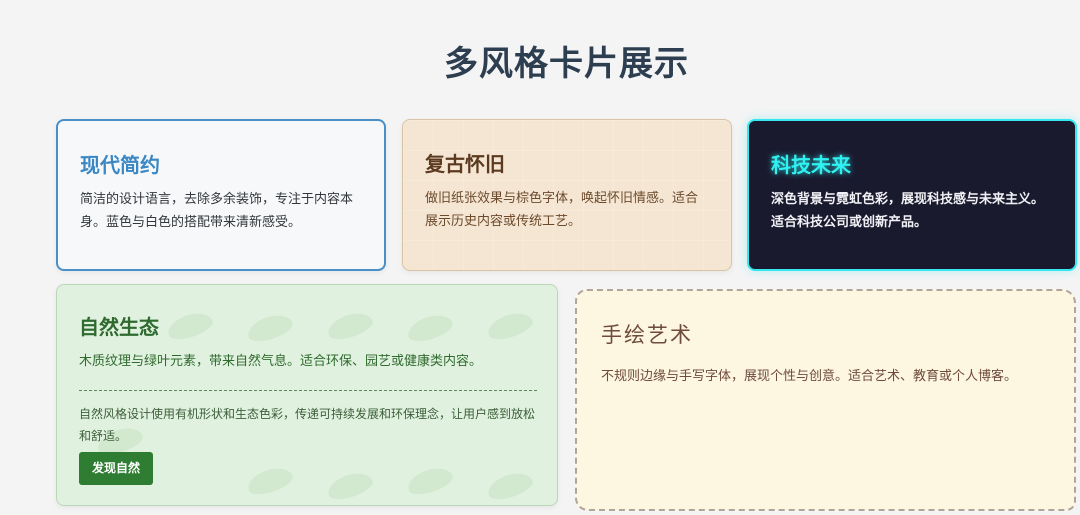  Describe the element at coordinates (120, 165) in the screenshot. I see `card-modern-title: 现代简约` at that location.